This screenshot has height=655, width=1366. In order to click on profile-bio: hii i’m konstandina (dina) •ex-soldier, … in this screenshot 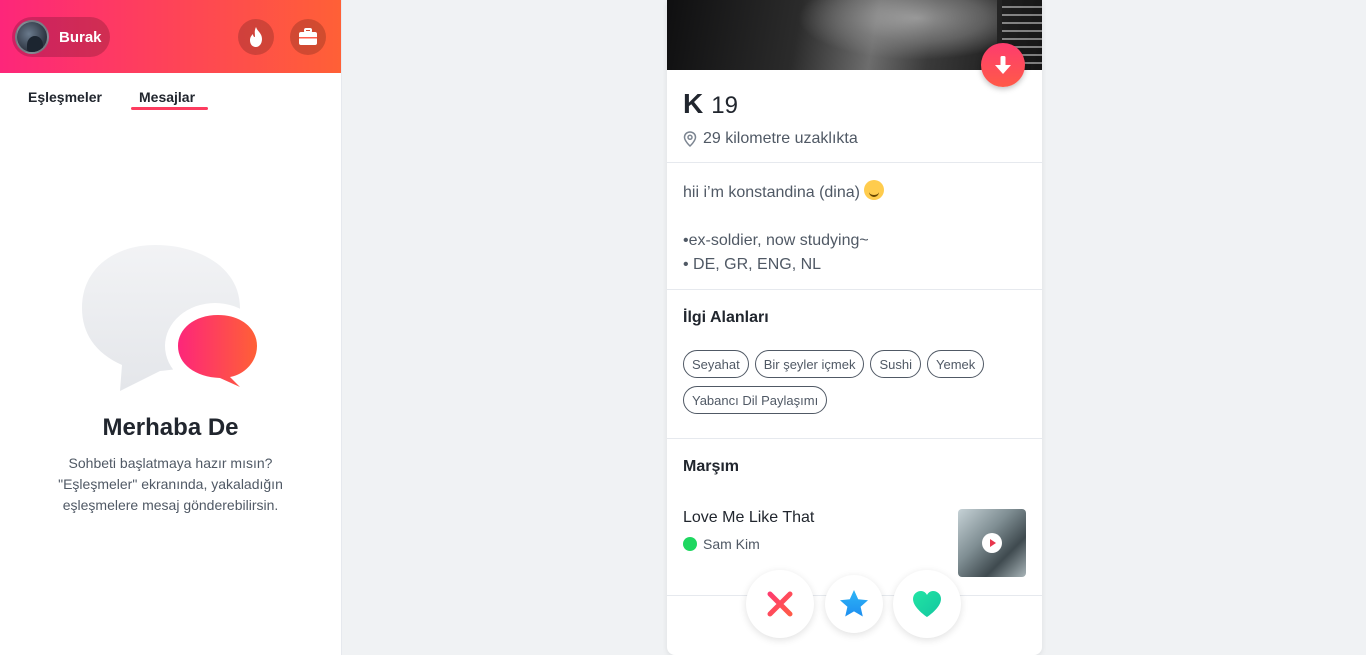, I will do `click(853, 228)`.